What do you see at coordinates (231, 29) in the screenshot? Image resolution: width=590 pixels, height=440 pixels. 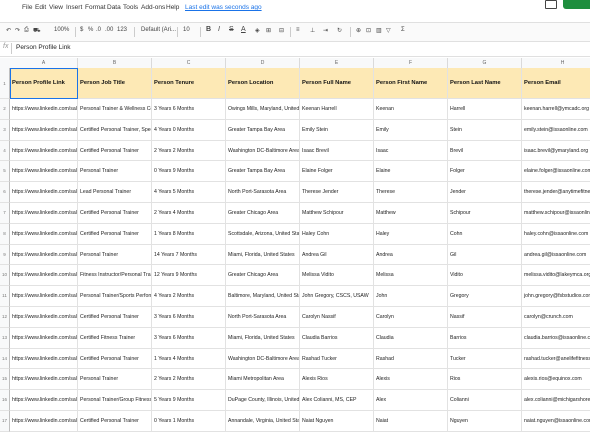 I see `strikethrough-button: S` at bounding box center [231, 29].